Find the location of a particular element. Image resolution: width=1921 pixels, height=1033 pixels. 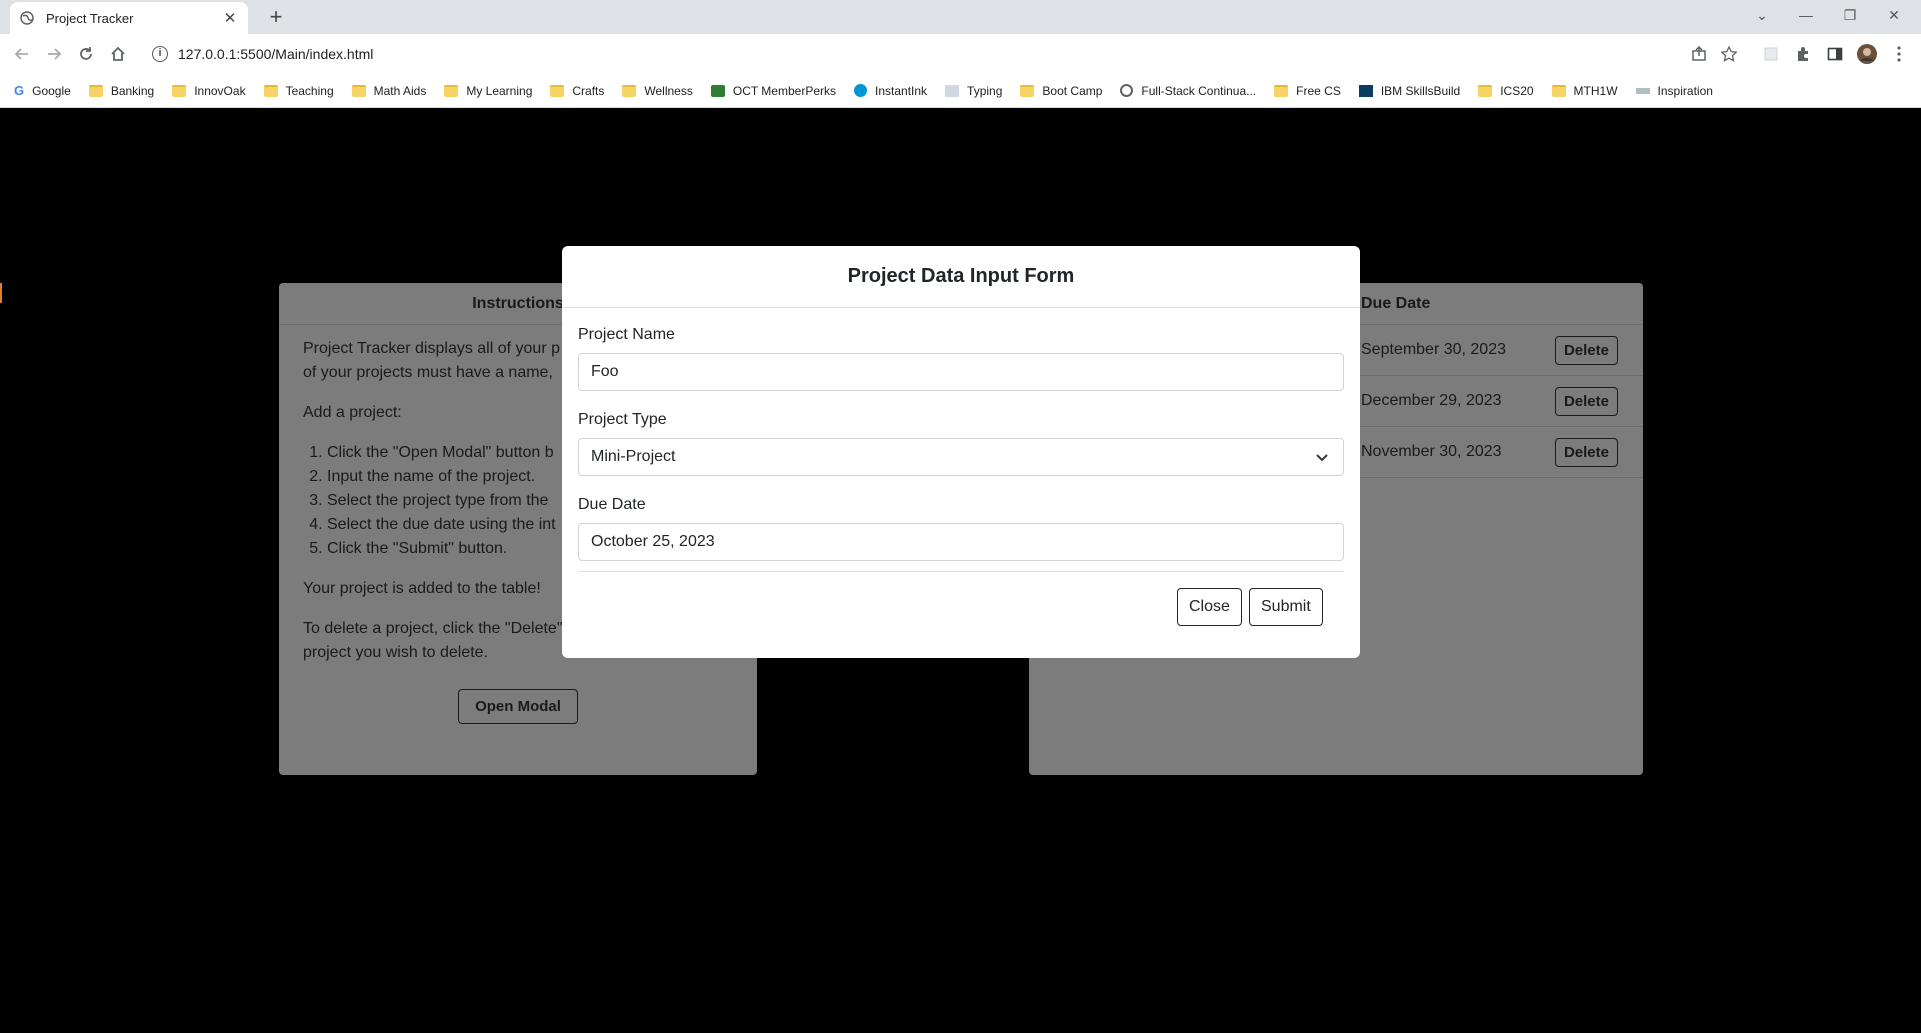

due-date-cell: September 30, 2023 is located at coordinates (1433, 349).